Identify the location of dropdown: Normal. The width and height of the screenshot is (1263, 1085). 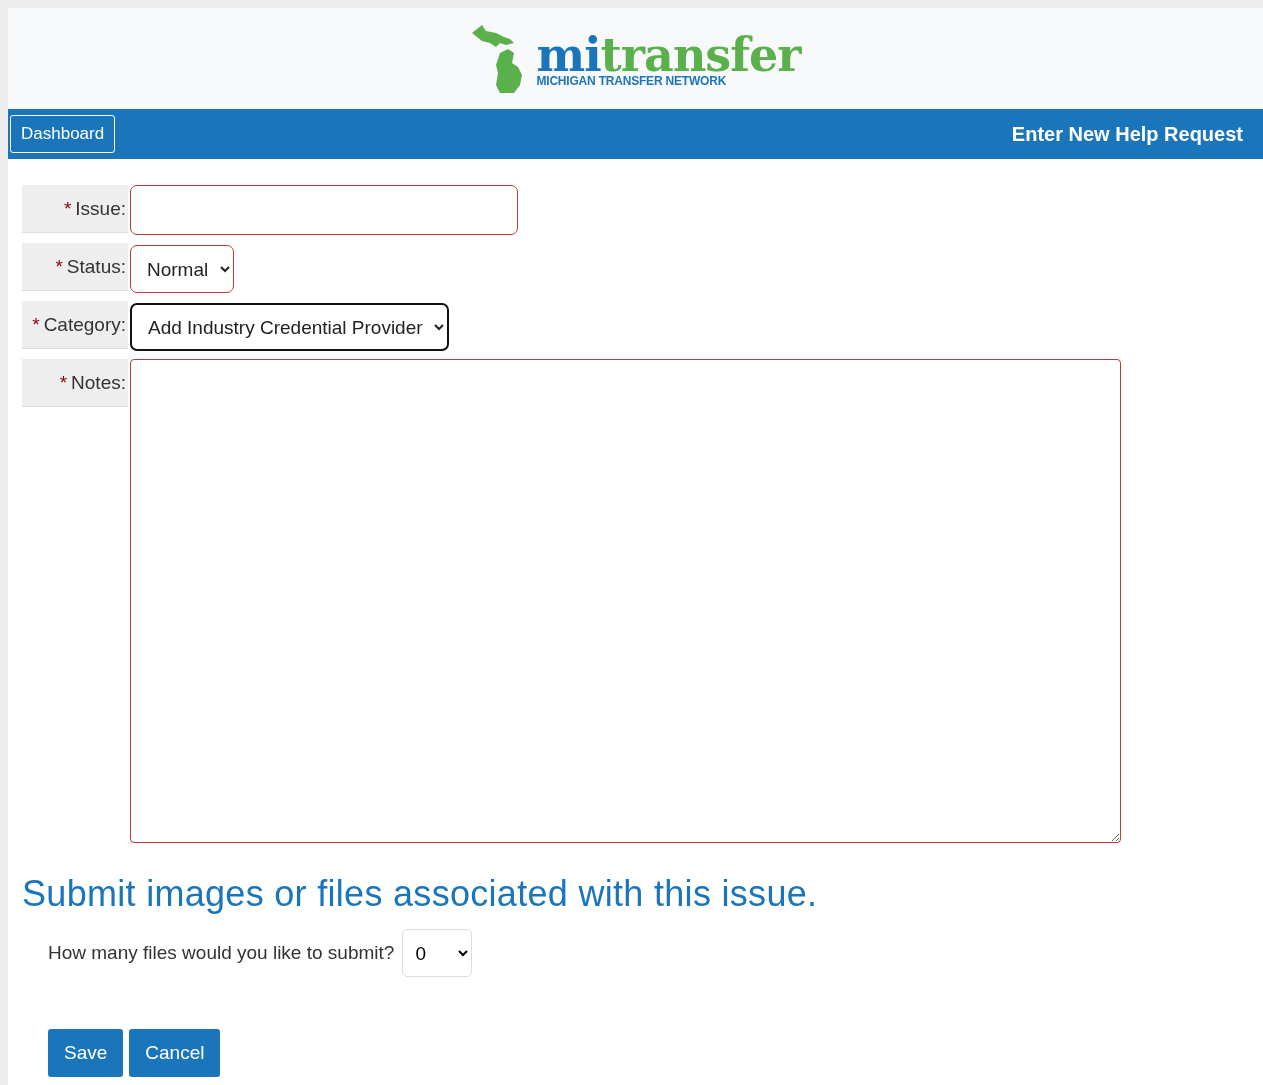
(182, 269).